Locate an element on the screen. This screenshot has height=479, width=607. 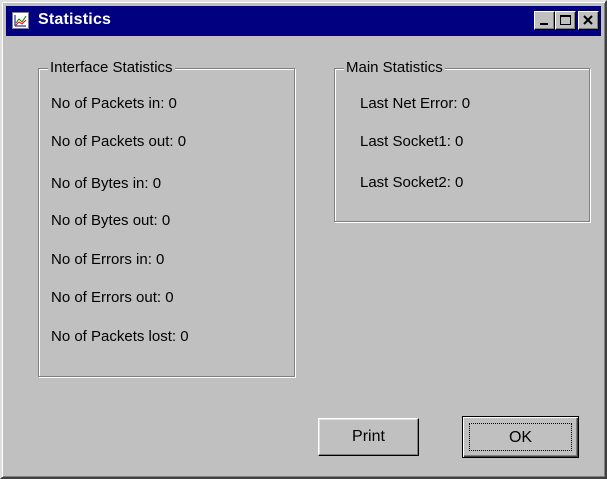
close-button is located at coordinates (588, 20).